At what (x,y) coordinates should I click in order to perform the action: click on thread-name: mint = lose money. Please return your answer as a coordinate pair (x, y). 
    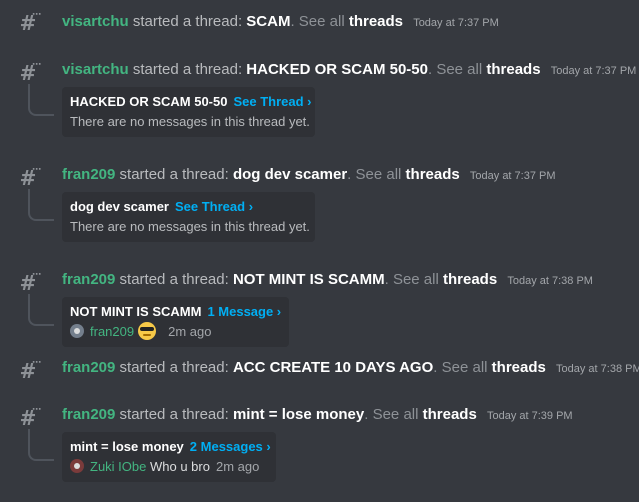
    Looking at the image, I should click on (298, 414).